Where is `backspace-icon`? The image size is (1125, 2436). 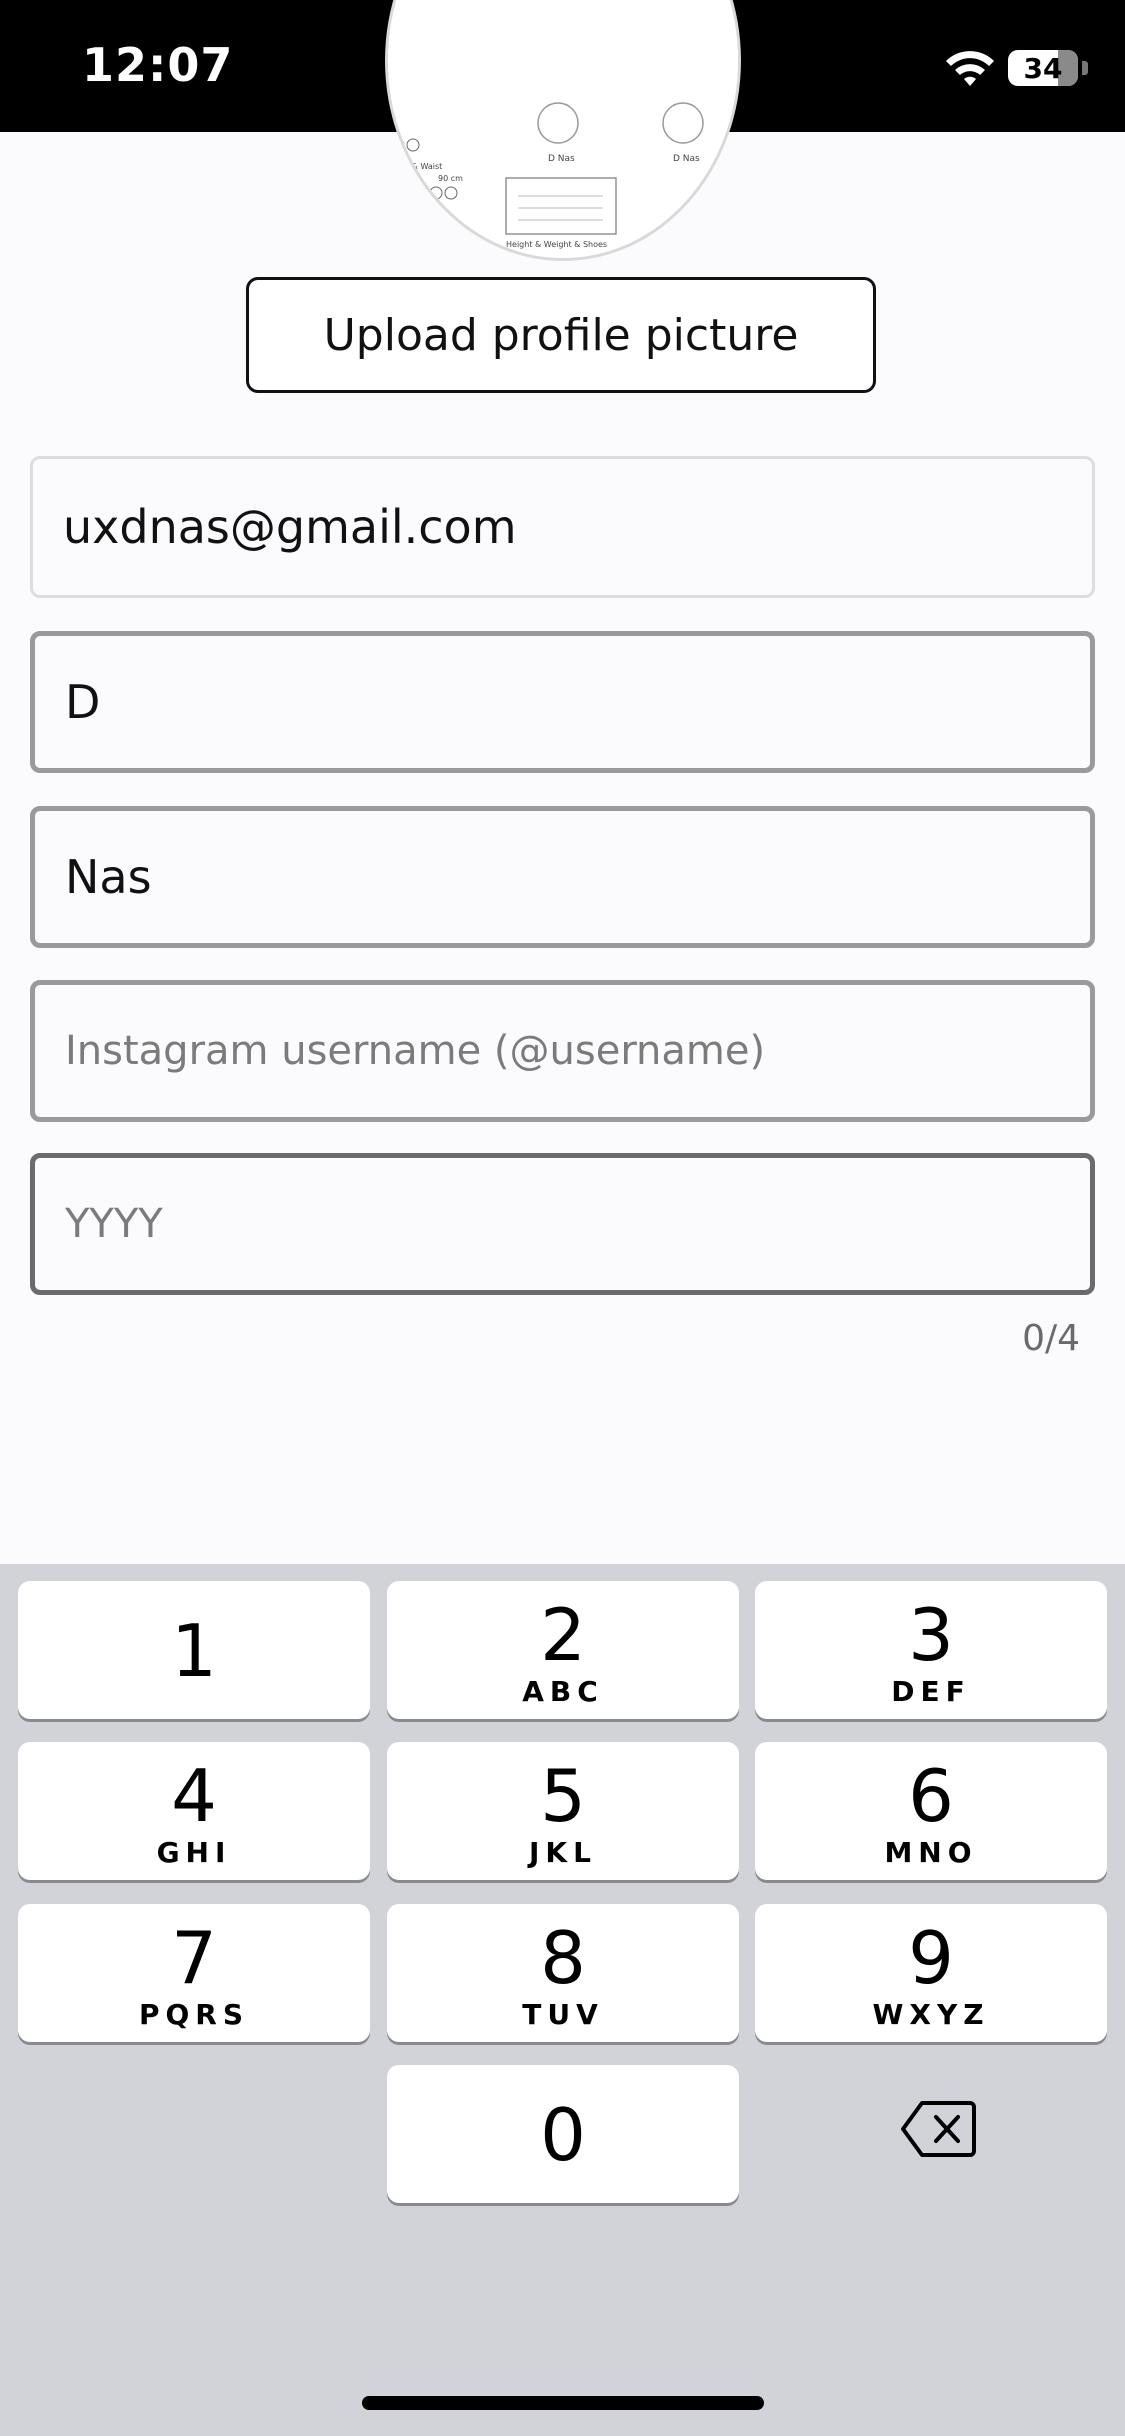 backspace-icon is located at coordinates (938, 2129).